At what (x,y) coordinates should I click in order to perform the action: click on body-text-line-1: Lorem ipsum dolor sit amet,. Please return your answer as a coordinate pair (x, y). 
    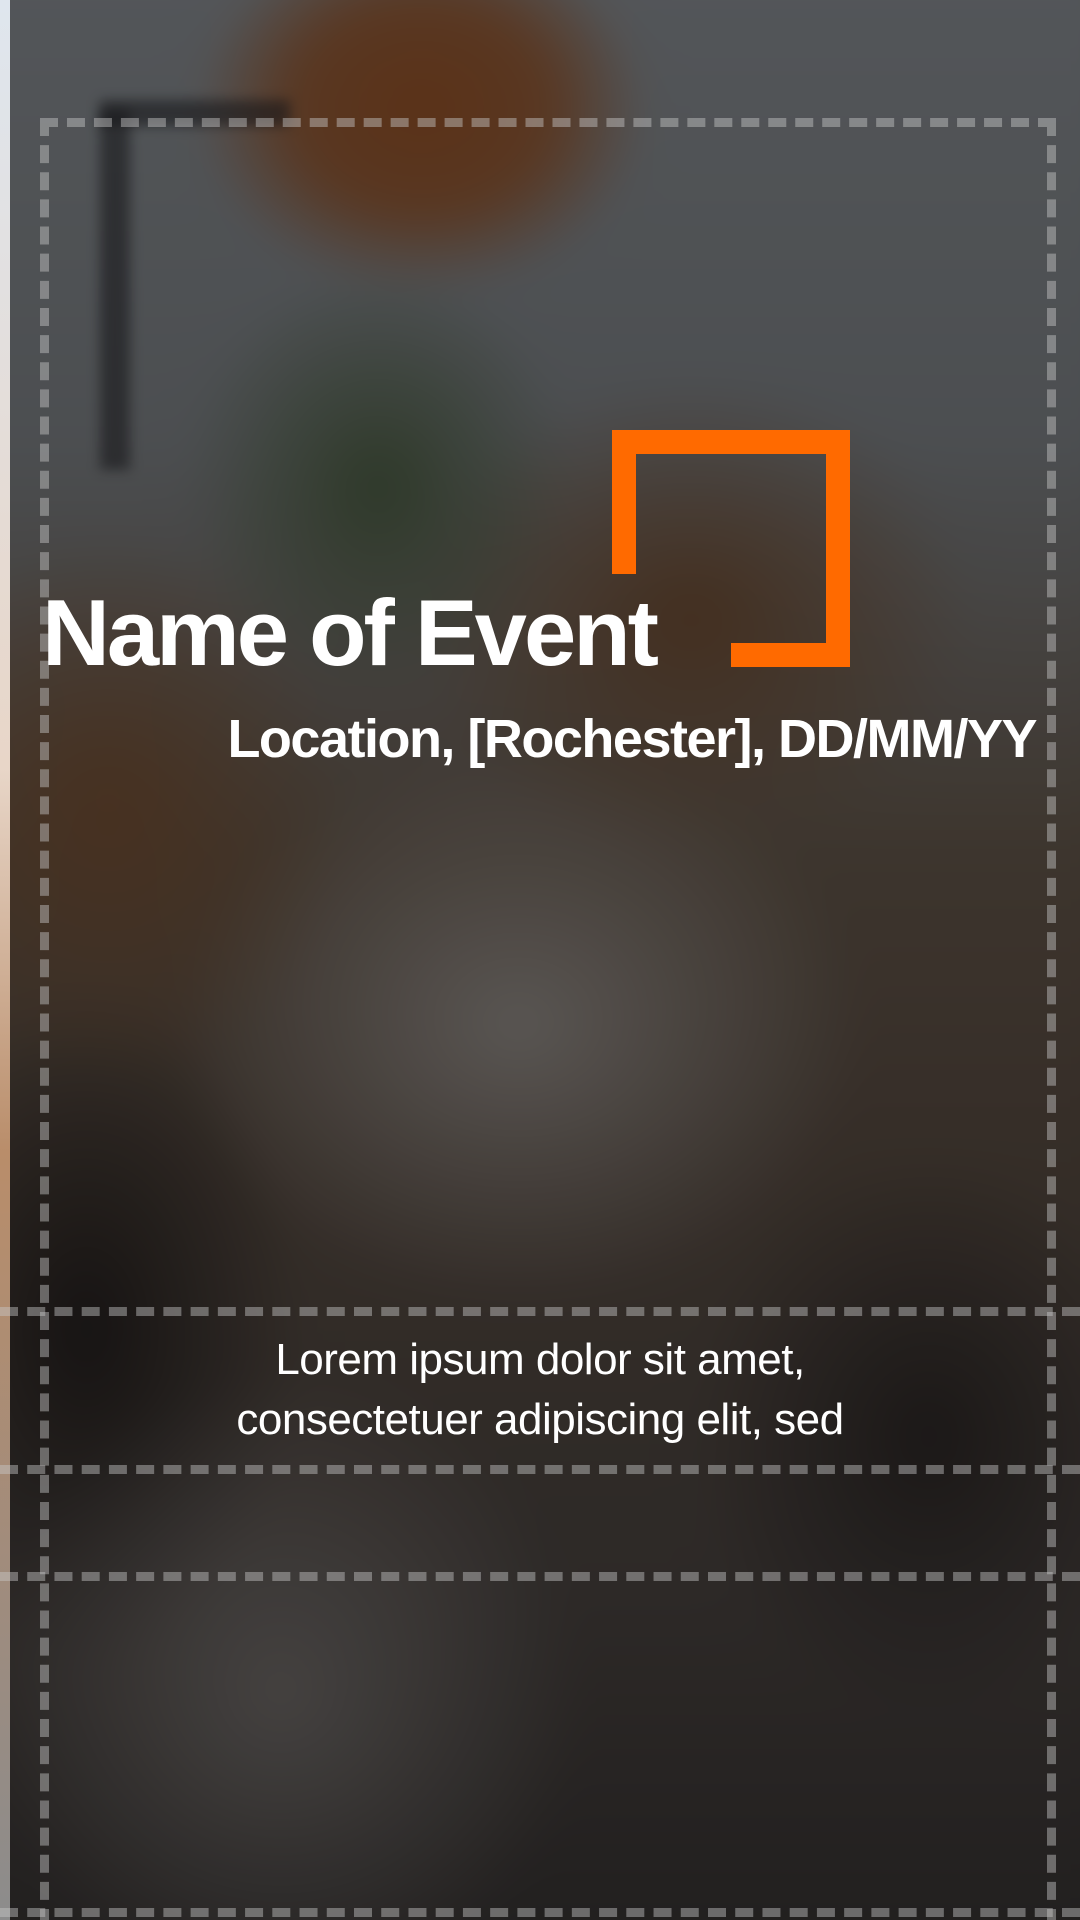
    Looking at the image, I should click on (540, 1359).